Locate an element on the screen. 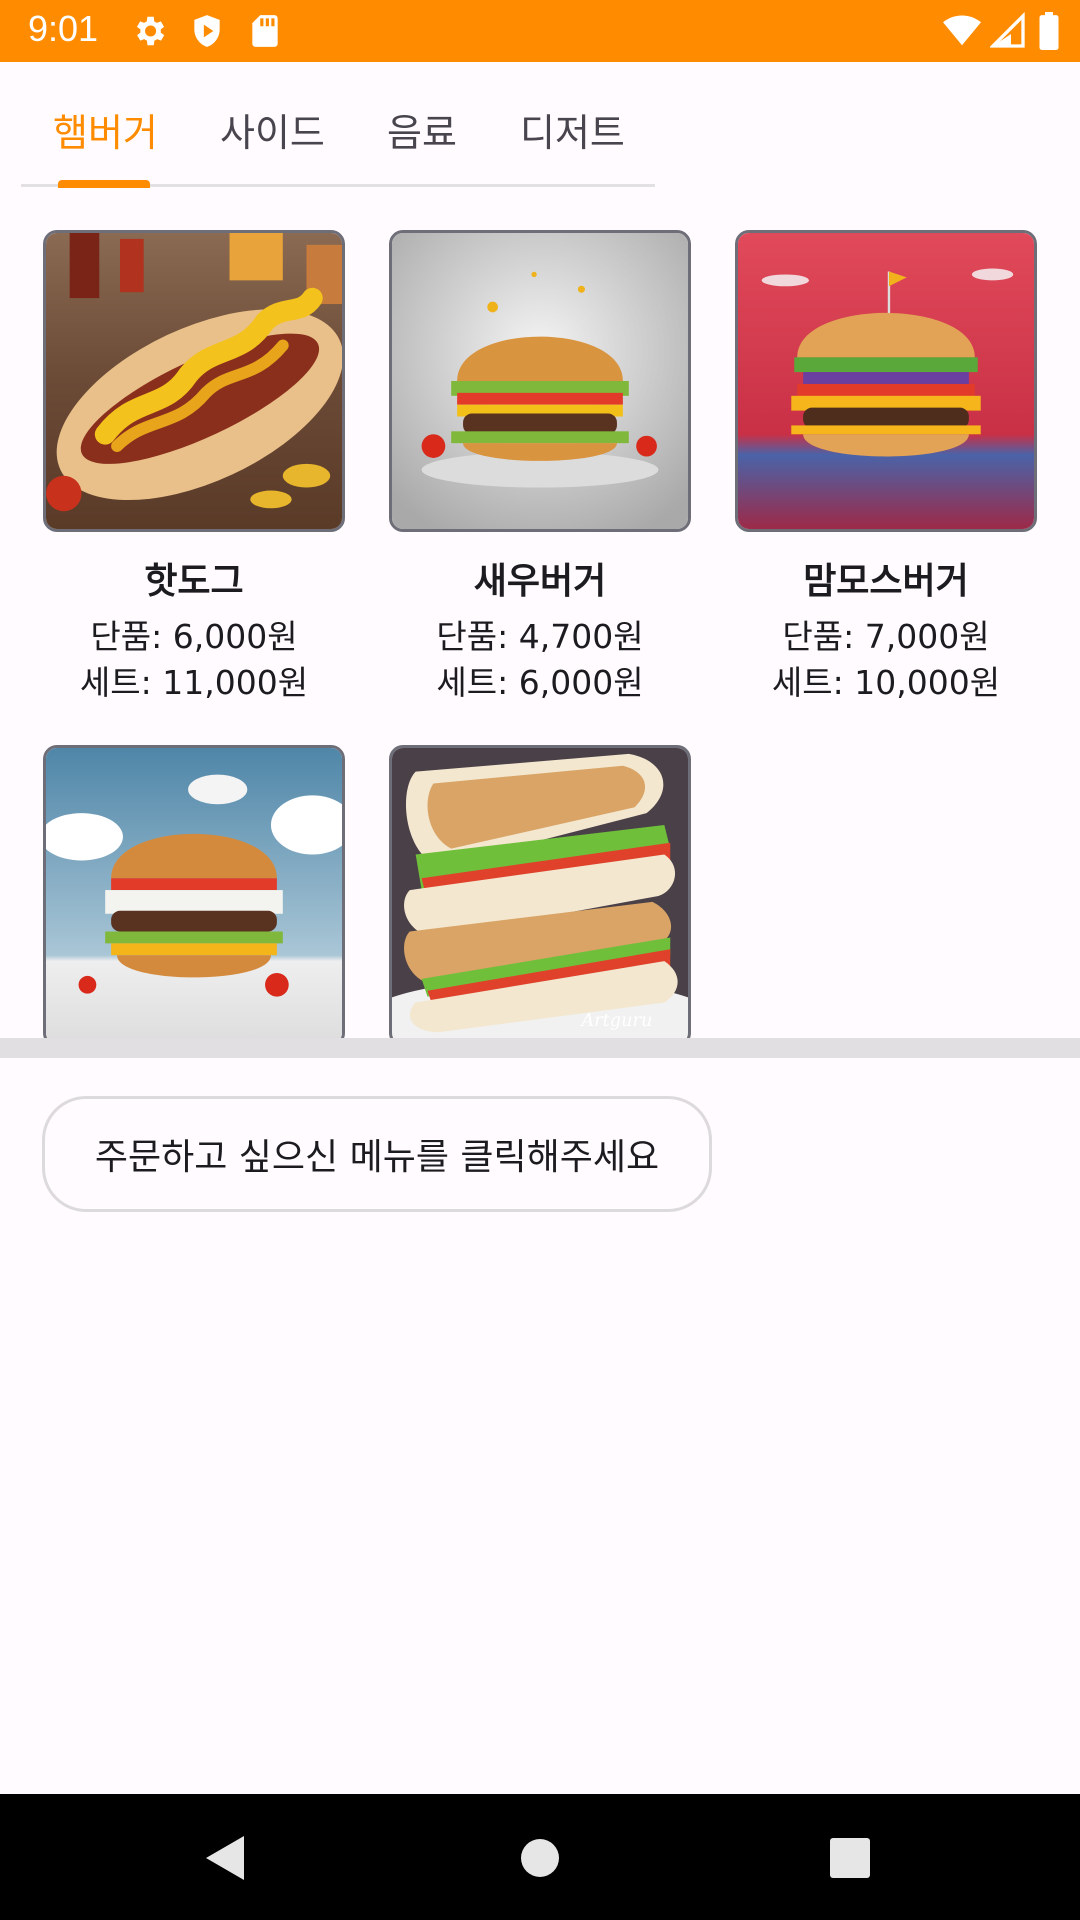 The width and height of the screenshot is (1080, 1920). navigation-bar is located at coordinates (540, 1857).